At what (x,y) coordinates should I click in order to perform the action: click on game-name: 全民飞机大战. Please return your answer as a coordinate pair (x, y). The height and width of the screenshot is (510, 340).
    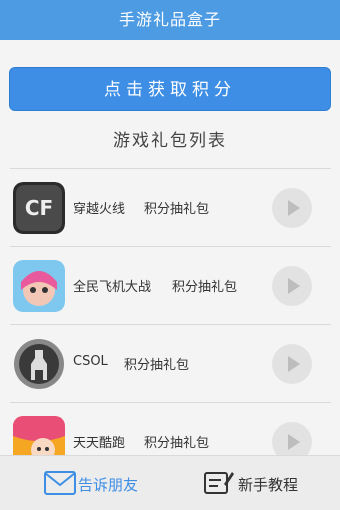
    Looking at the image, I should click on (112, 287).